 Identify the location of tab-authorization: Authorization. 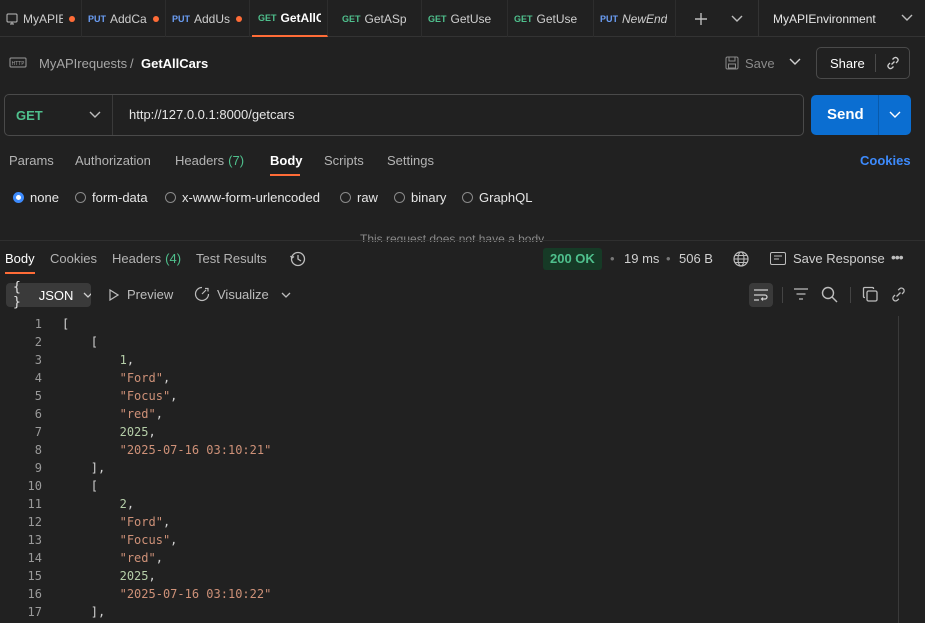
(113, 160).